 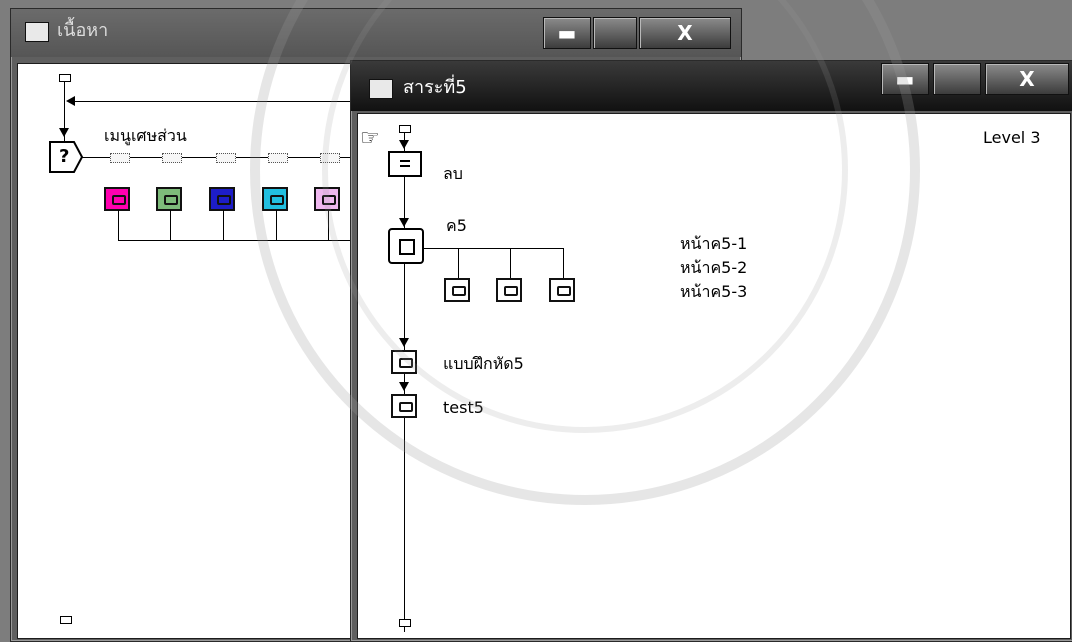 What do you see at coordinates (404, 362) in the screenshot?
I see `exercise-icon` at bounding box center [404, 362].